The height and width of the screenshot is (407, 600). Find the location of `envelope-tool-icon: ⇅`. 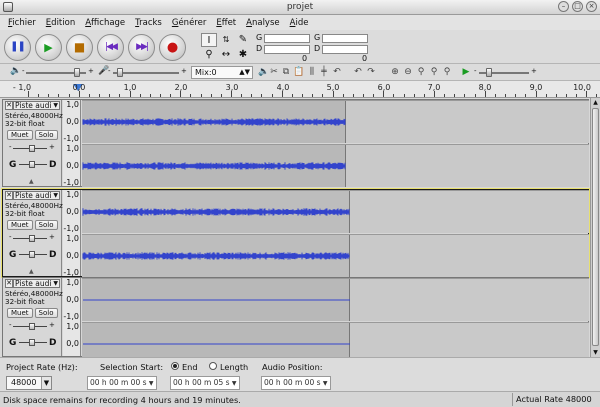

envelope-tool-icon: ⇅ is located at coordinates (226, 40).